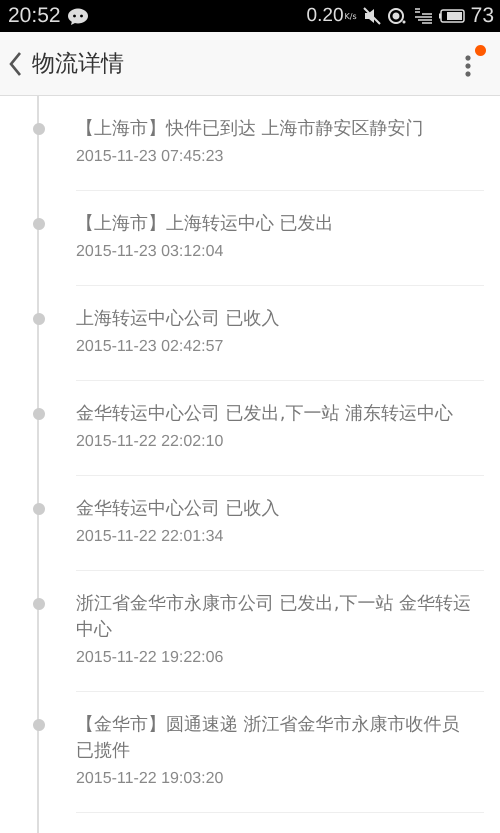 The width and height of the screenshot is (500, 833). Describe the element at coordinates (150, 157) in the screenshot. I see `event-time: 2015-11-23 07:45:23` at that location.